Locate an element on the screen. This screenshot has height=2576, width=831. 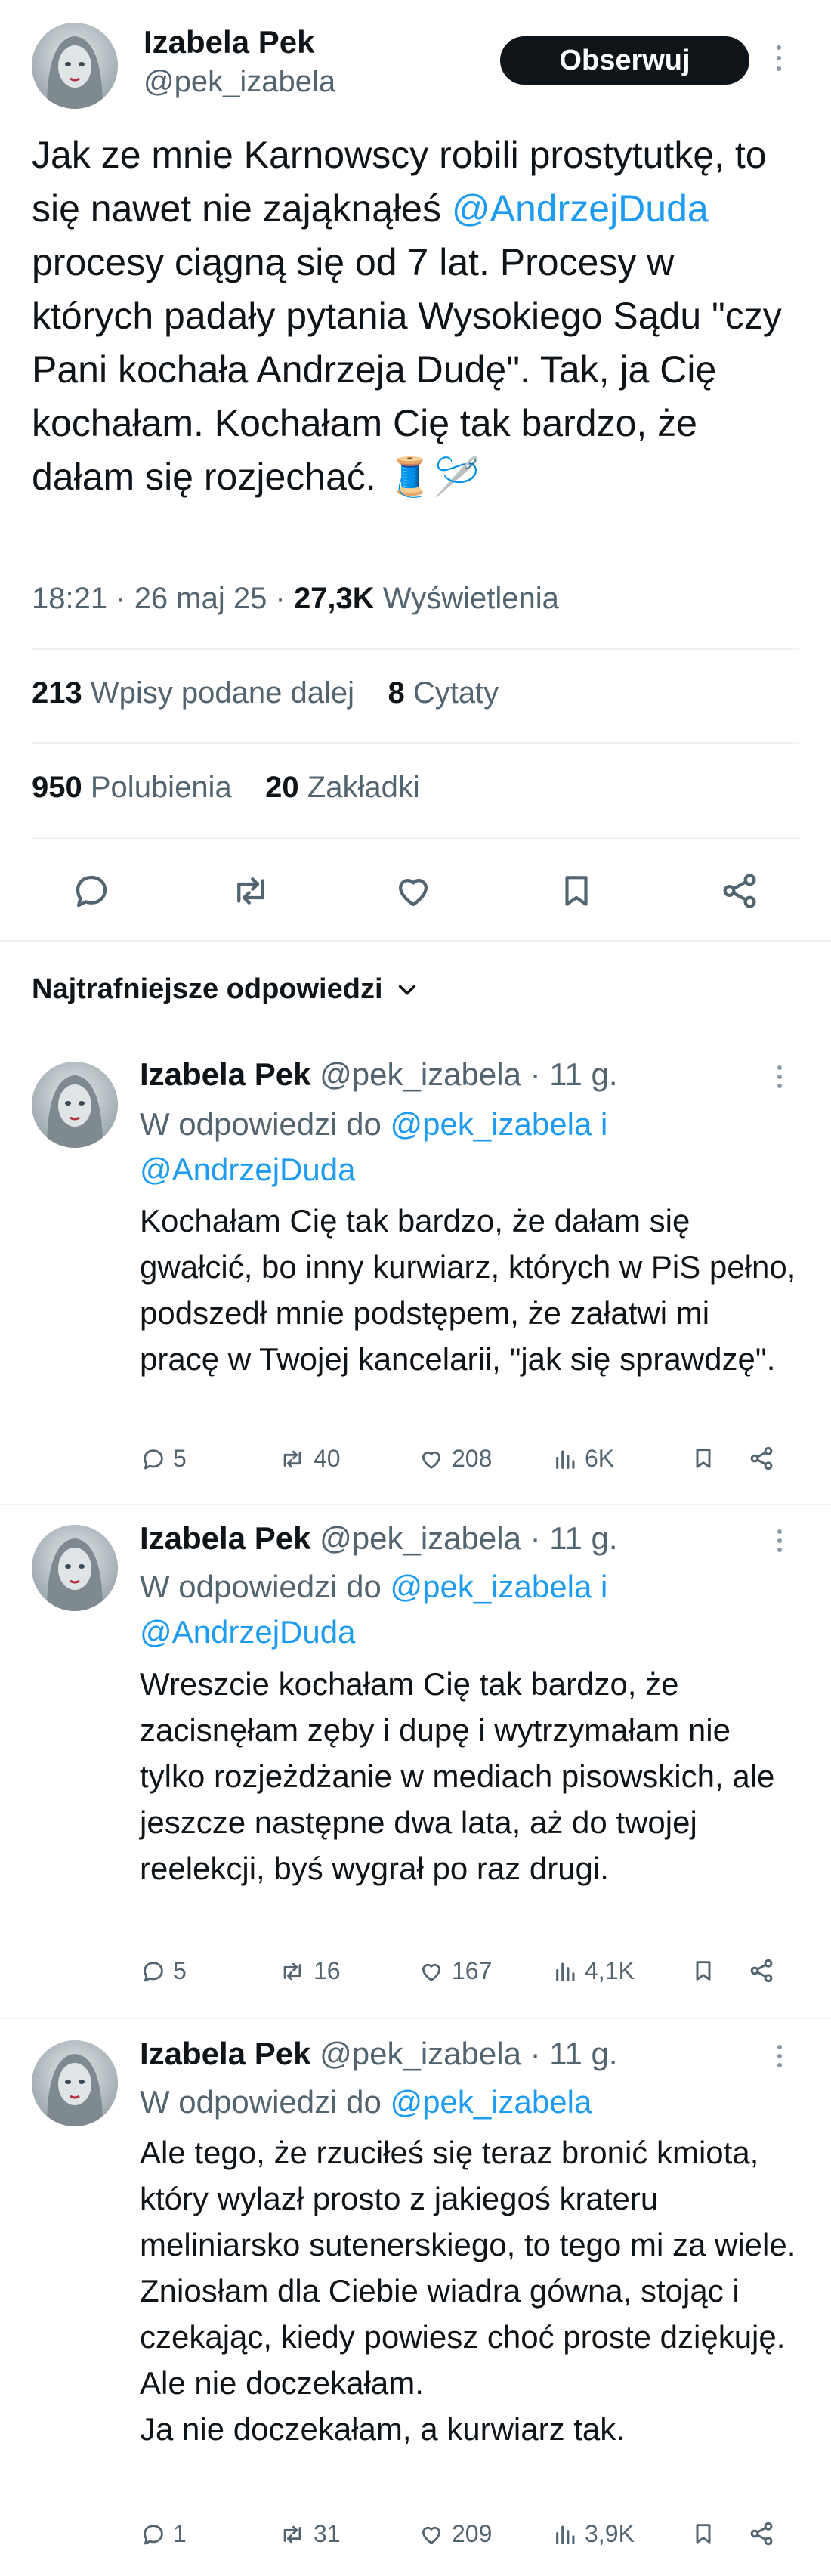
author-avatar is located at coordinates (75, 66).